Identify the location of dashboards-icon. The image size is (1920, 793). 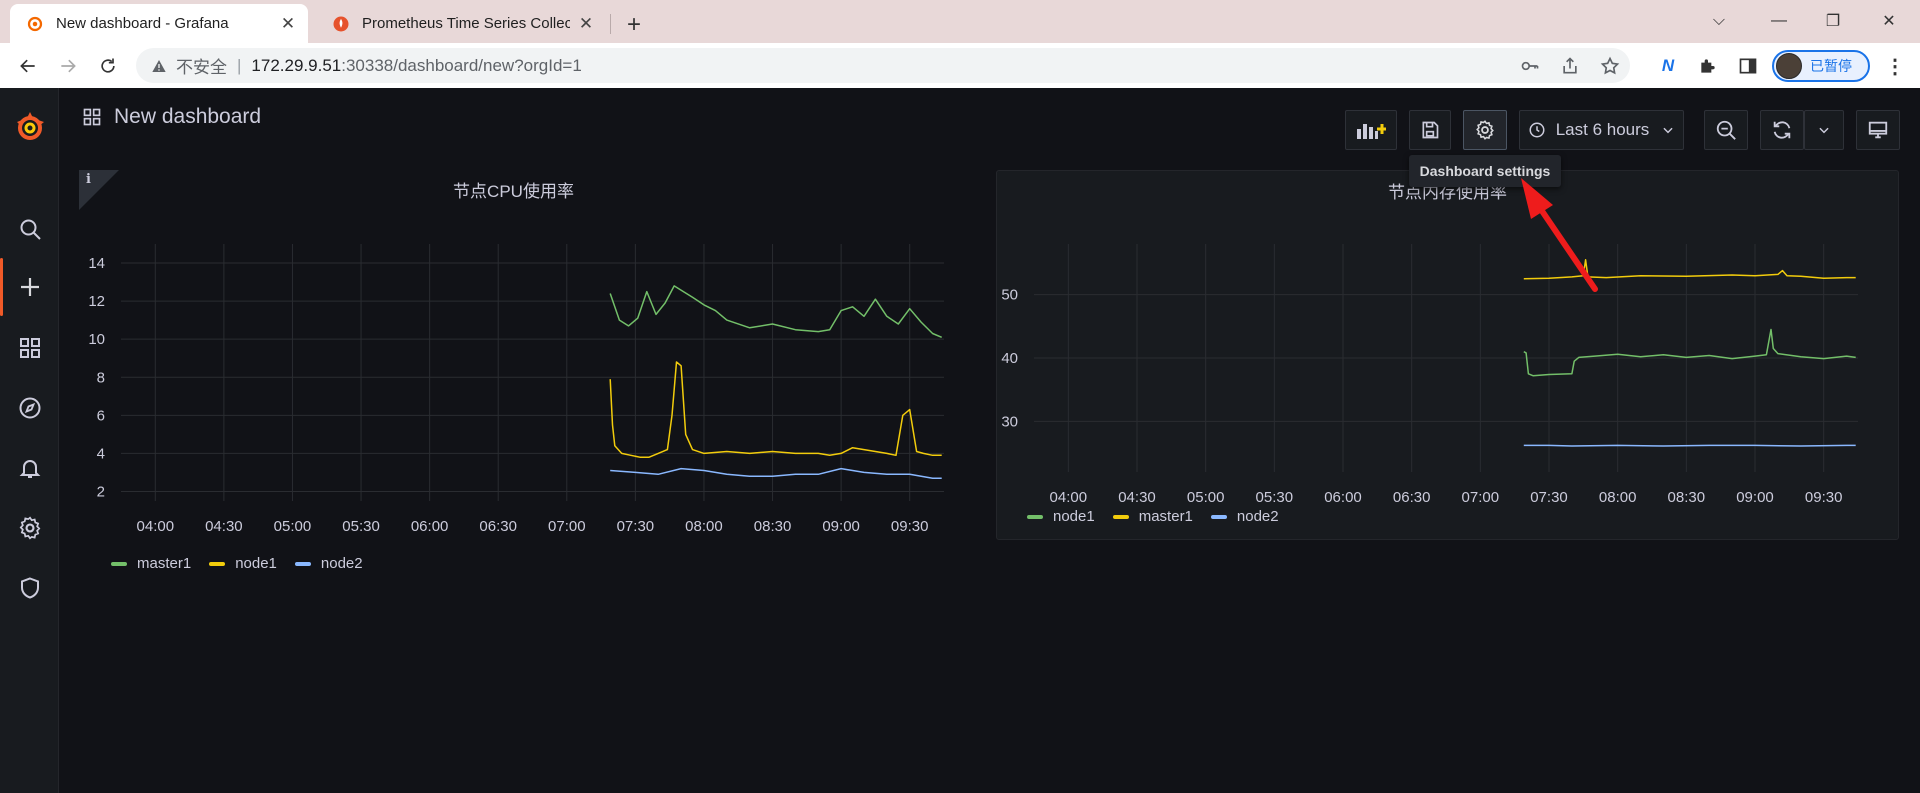
(29, 348).